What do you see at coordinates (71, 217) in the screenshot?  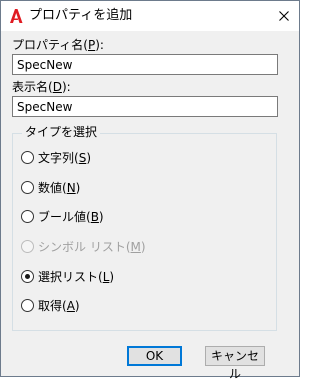 I see `radio-boolean-label: ブール値(B)` at bounding box center [71, 217].